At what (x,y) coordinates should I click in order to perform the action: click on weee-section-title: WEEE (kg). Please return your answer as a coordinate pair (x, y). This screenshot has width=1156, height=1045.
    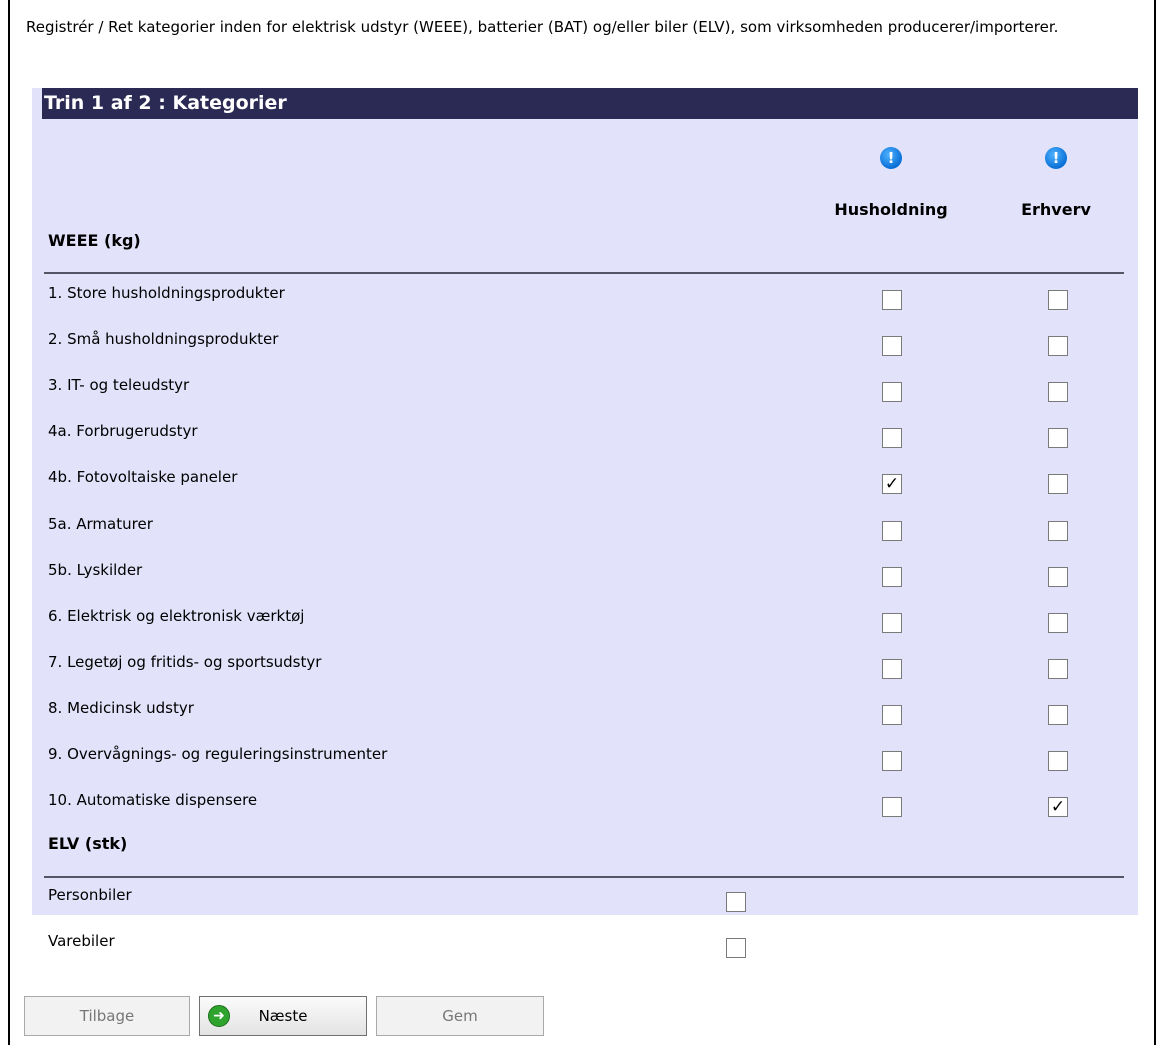
    Looking at the image, I should click on (94, 240).